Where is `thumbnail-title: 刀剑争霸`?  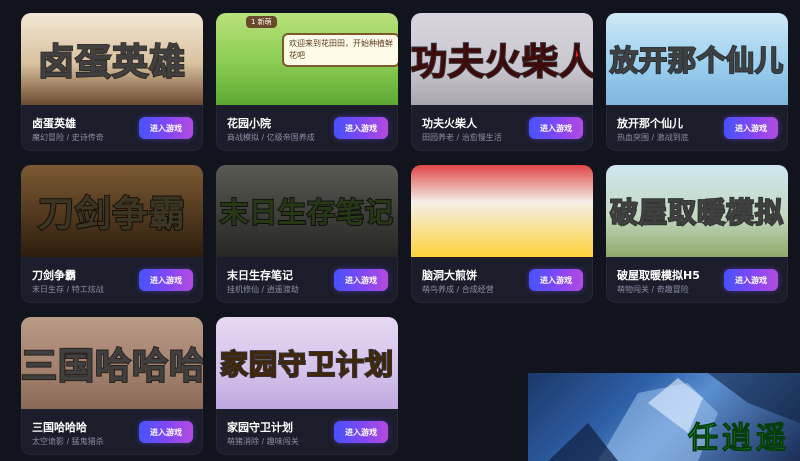
thumbnail-title: 刀剑争霸 is located at coordinates (111, 214).